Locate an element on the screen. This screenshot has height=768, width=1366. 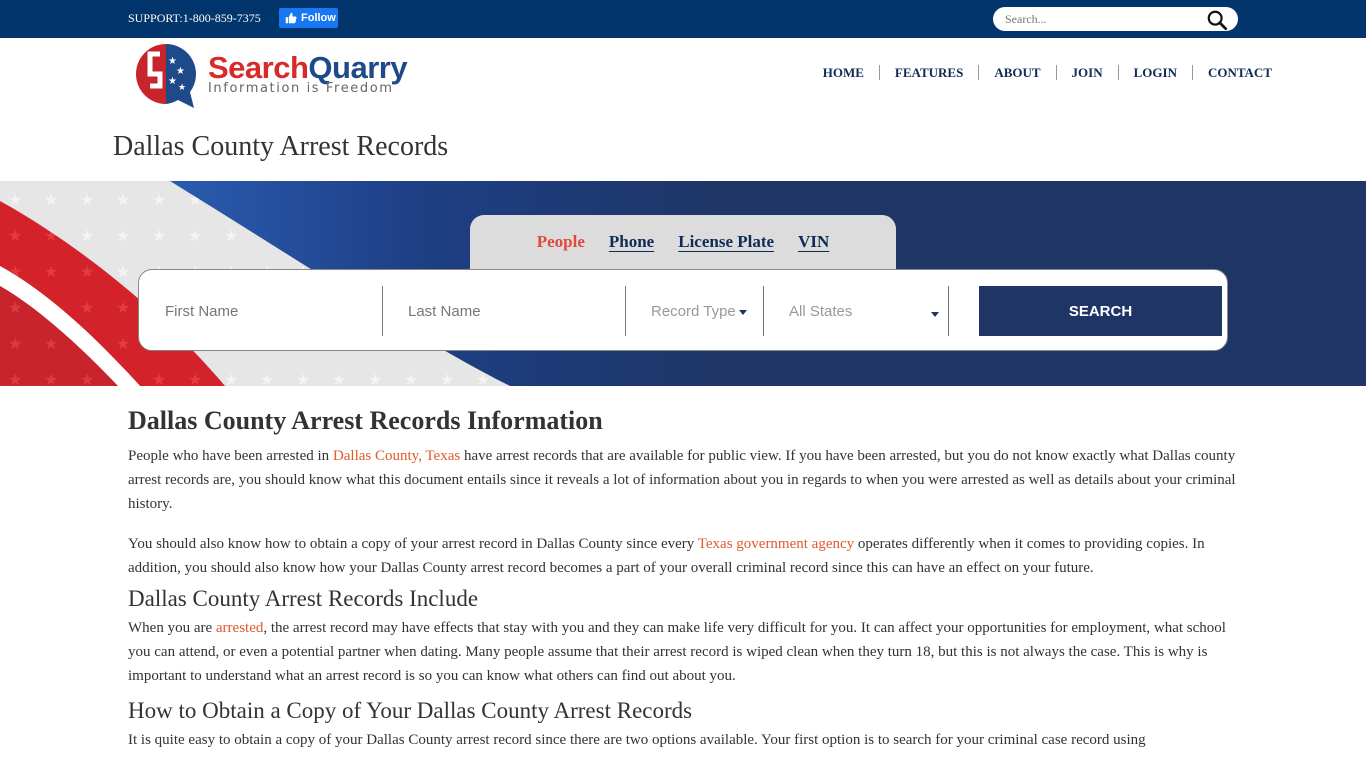
logo-emblem-icon: ★ ★ ★ ★ is located at coordinates (166, 76).